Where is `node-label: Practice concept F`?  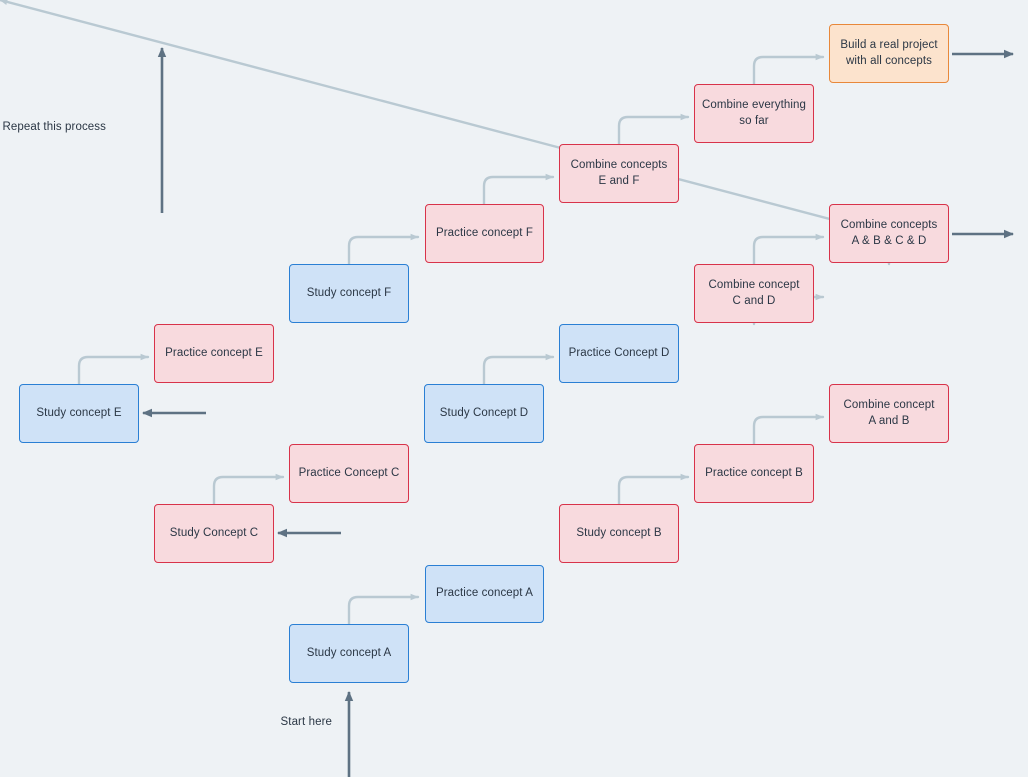
node-label: Practice concept F is located at coordinates (484, 232).